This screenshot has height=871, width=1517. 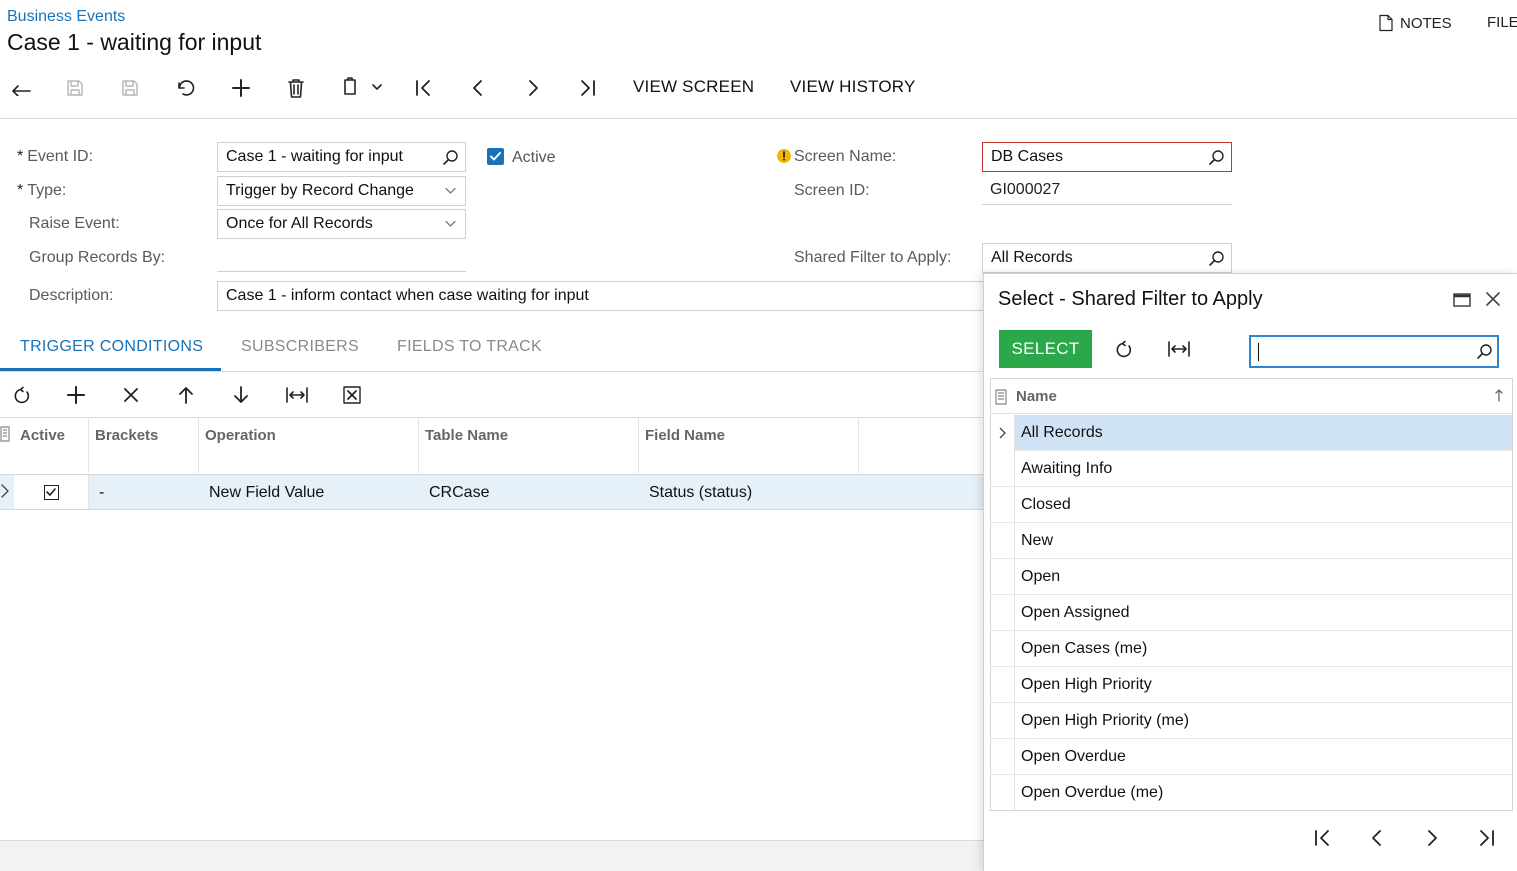 What do you see at coordinates (352, 395) in the screenshot?
I see `excel-export-icon` at bounding box center [352, 395].